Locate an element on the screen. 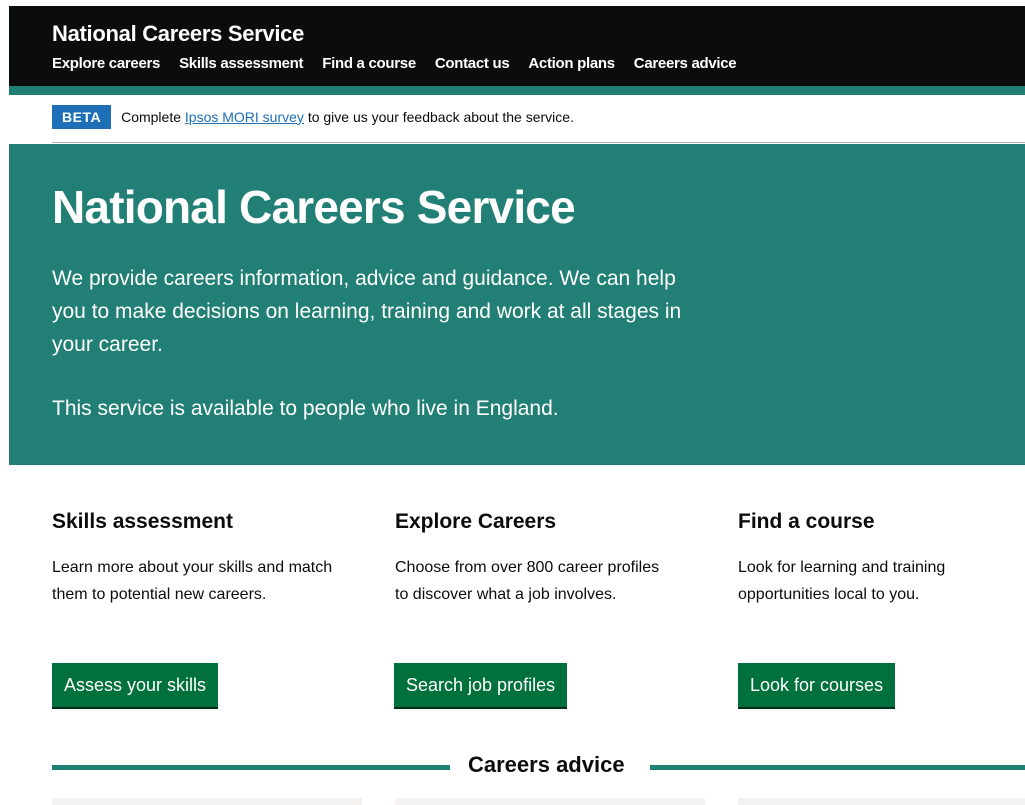  card-title: Skills assessment is located at coordinates (202, 522).